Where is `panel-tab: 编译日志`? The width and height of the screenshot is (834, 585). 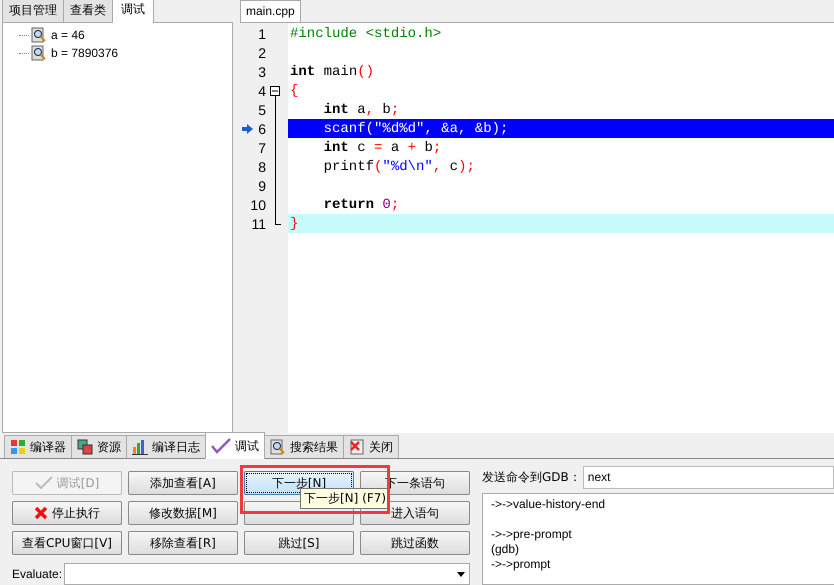 panel-tab: 编译日志 is located at coordinates (166, 446).